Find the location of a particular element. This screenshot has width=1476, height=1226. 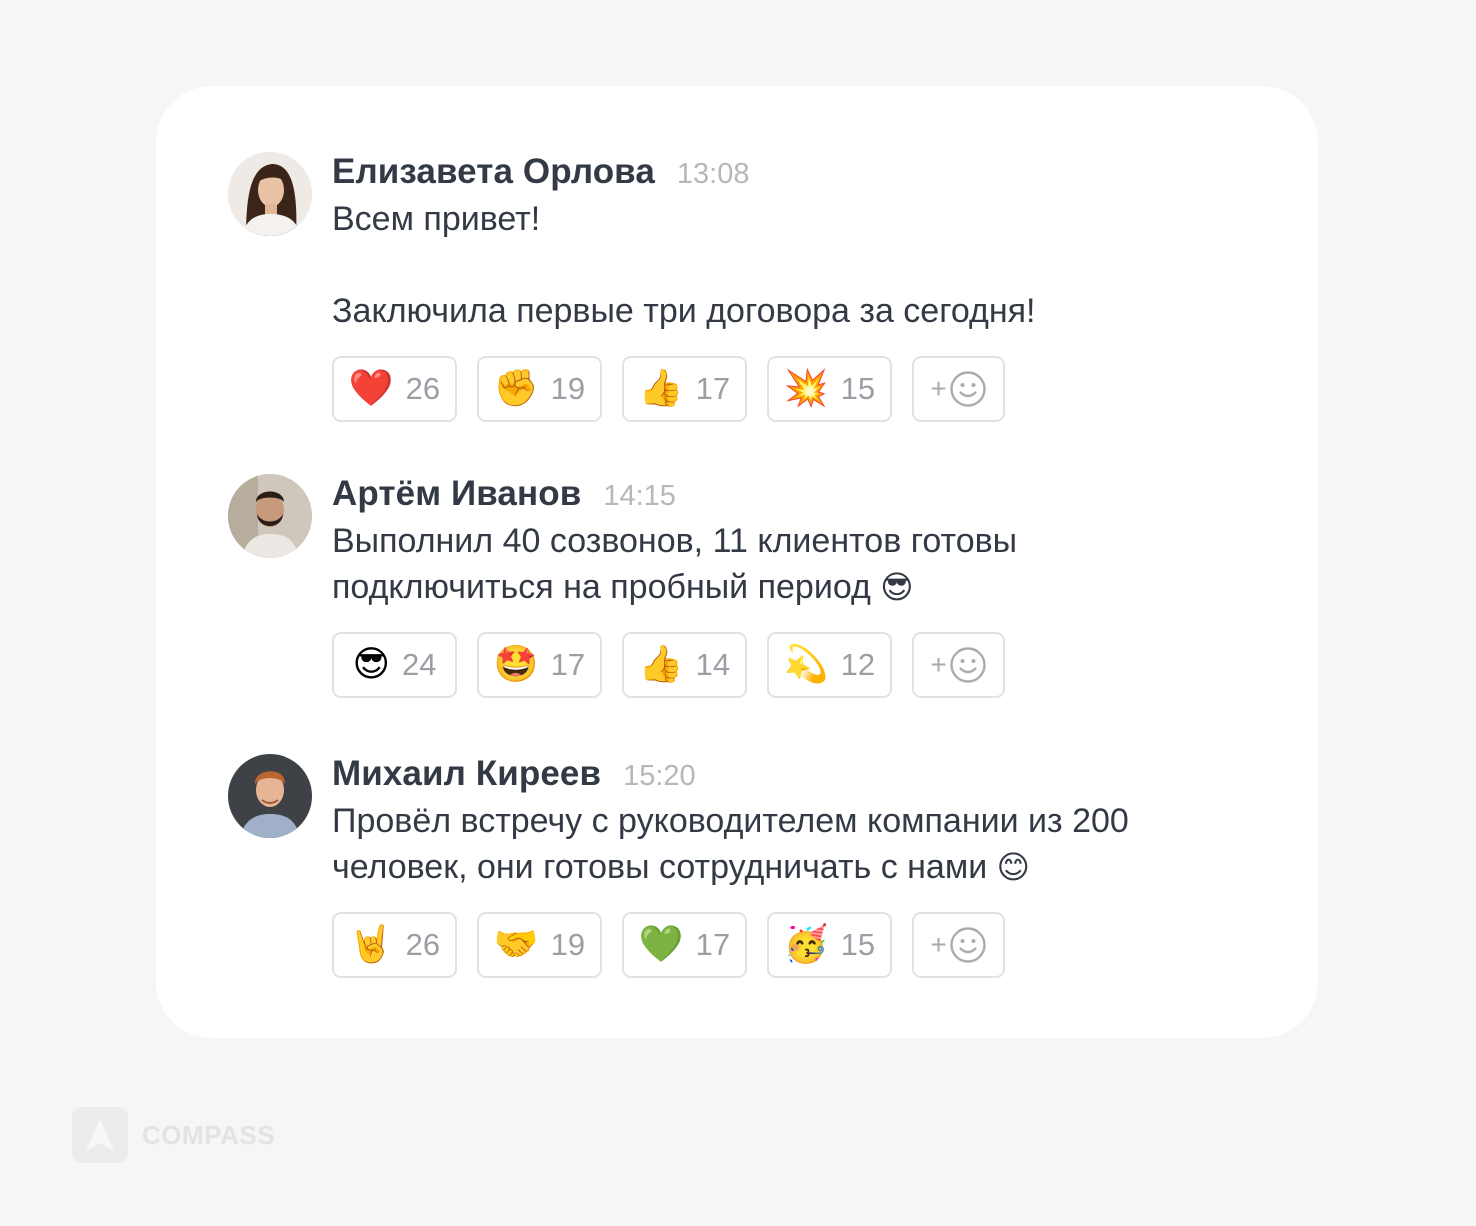

author-name: Елизавета Орлова is located at coordinates (493, 172).